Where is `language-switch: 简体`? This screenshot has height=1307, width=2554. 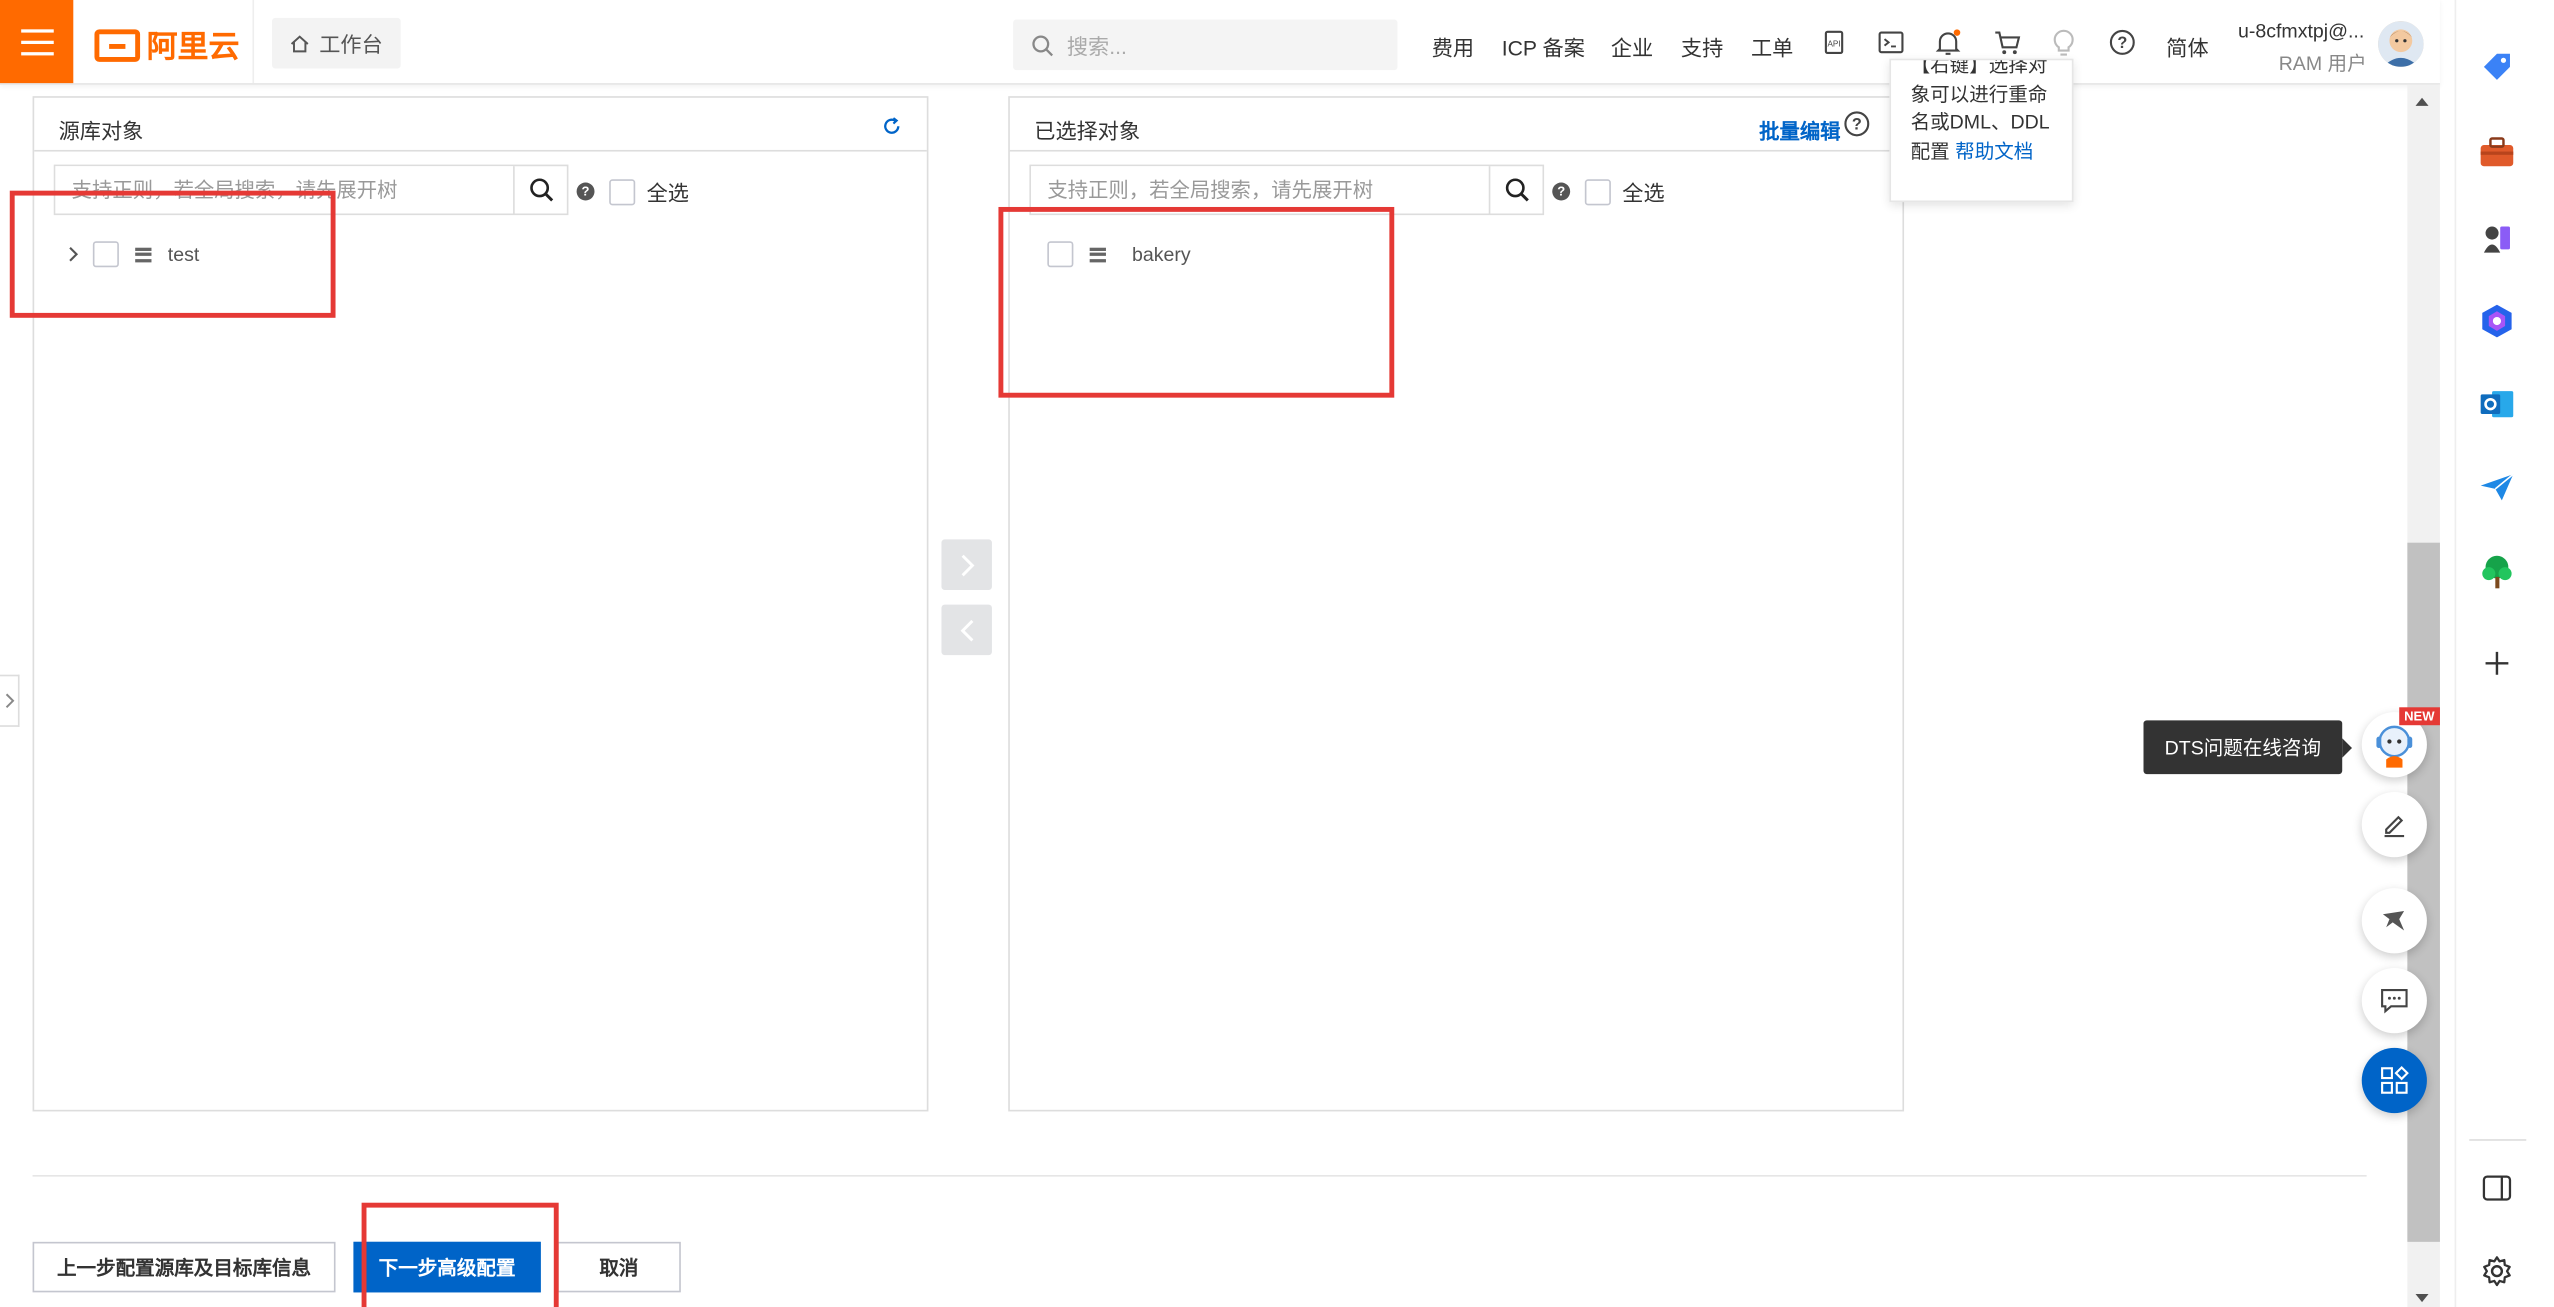
language-switch: 简体 is located at coordinates (2187, 46).